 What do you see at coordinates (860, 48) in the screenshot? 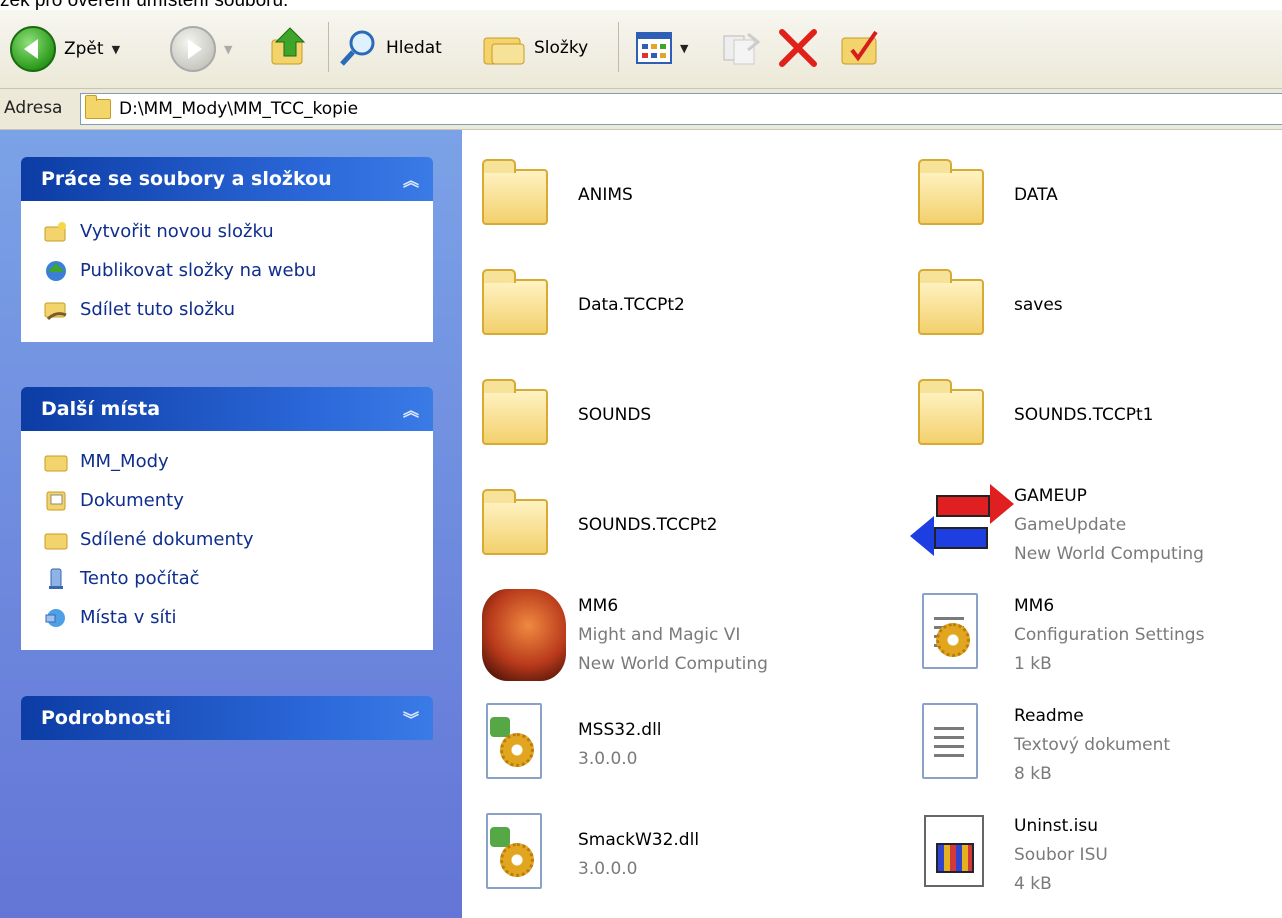
I see `properties-button` at bounding box center [860, 48].